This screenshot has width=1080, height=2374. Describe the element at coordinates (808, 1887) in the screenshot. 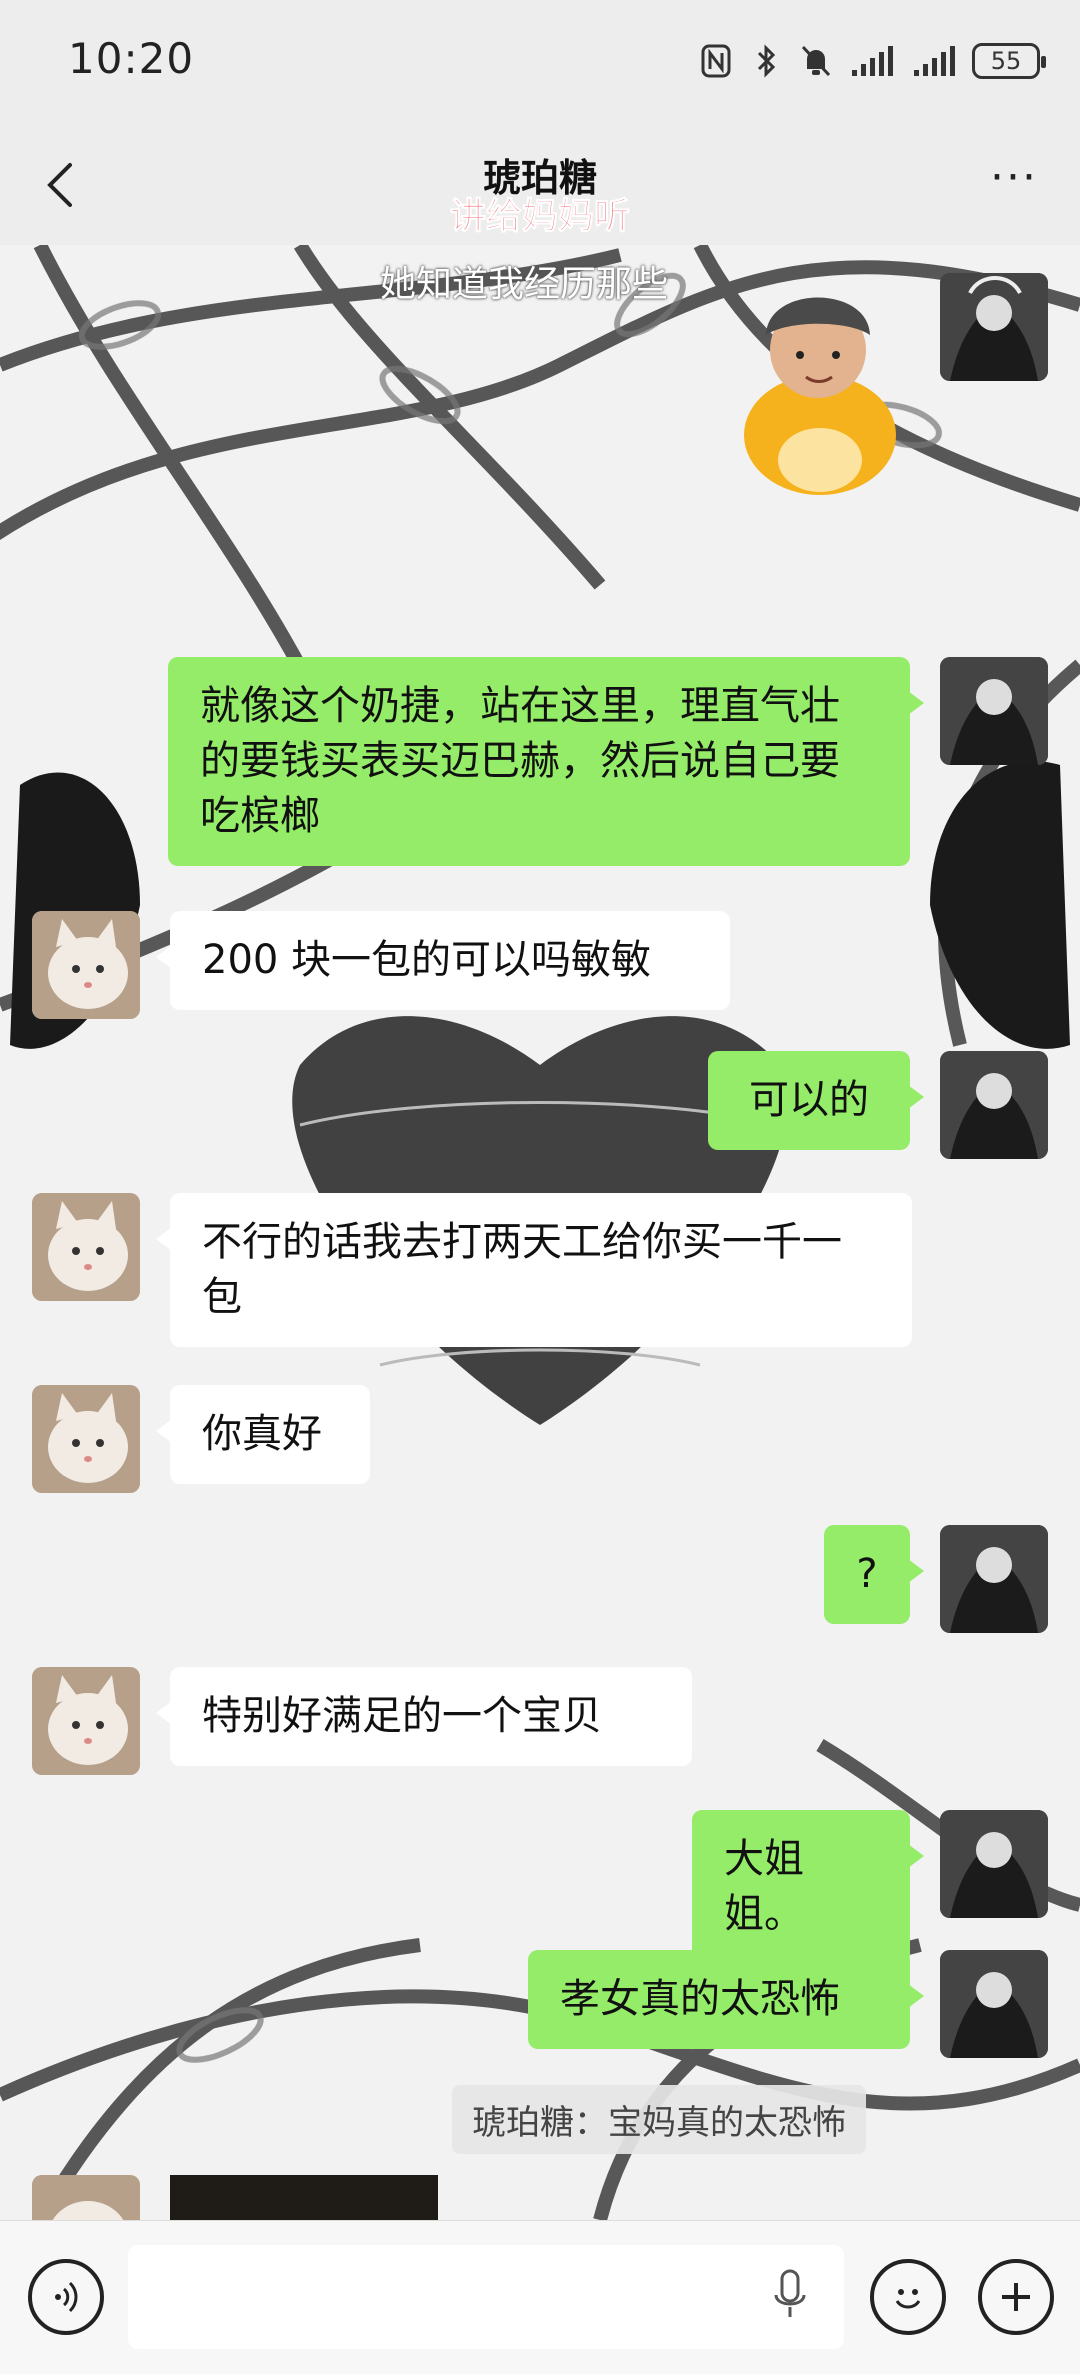

I see `message-bubble-self: 大姐姐。` at that location.